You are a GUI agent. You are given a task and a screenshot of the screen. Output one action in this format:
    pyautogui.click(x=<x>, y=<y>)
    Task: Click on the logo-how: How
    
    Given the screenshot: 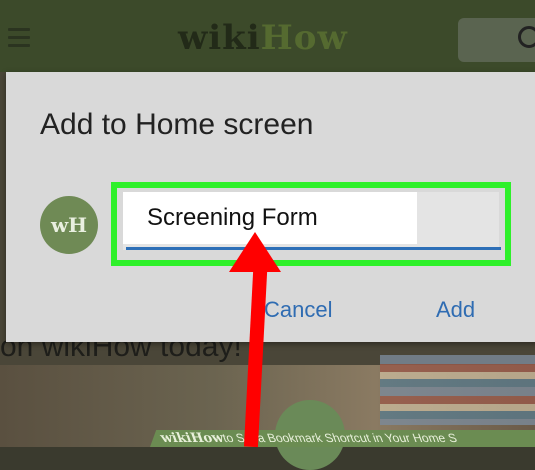 What is the action you would take?
    pyautogui.click(x=304, y=38)
    